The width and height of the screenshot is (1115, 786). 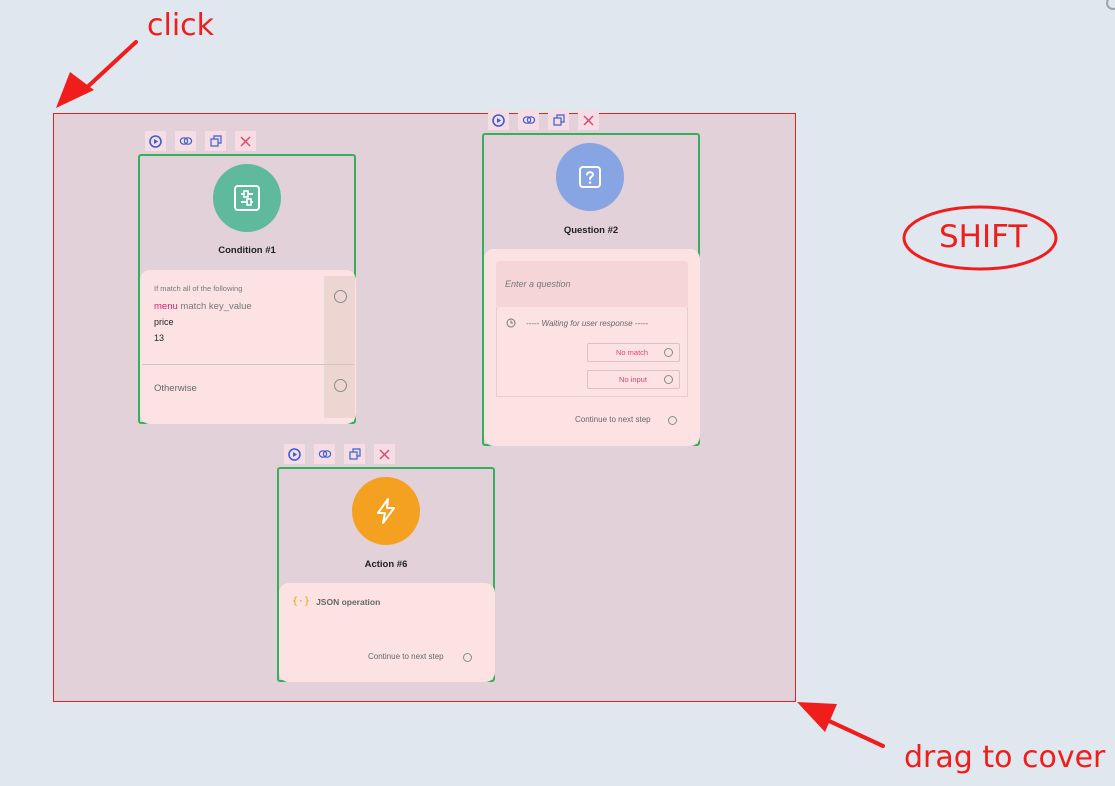 What do you see at coordinates (543, 120) in the screenshot?
I see `question-toolbar` at bounding box center [543, 120].